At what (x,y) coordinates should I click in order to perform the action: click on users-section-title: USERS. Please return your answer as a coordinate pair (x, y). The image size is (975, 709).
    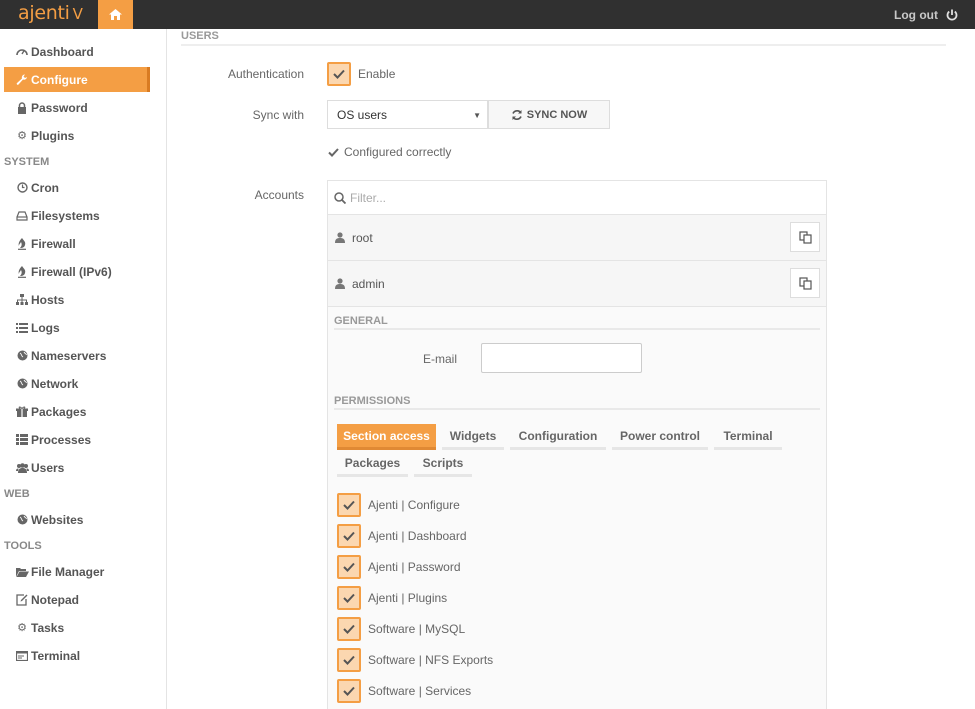
    Looking at the image, I should click on (563, 38).